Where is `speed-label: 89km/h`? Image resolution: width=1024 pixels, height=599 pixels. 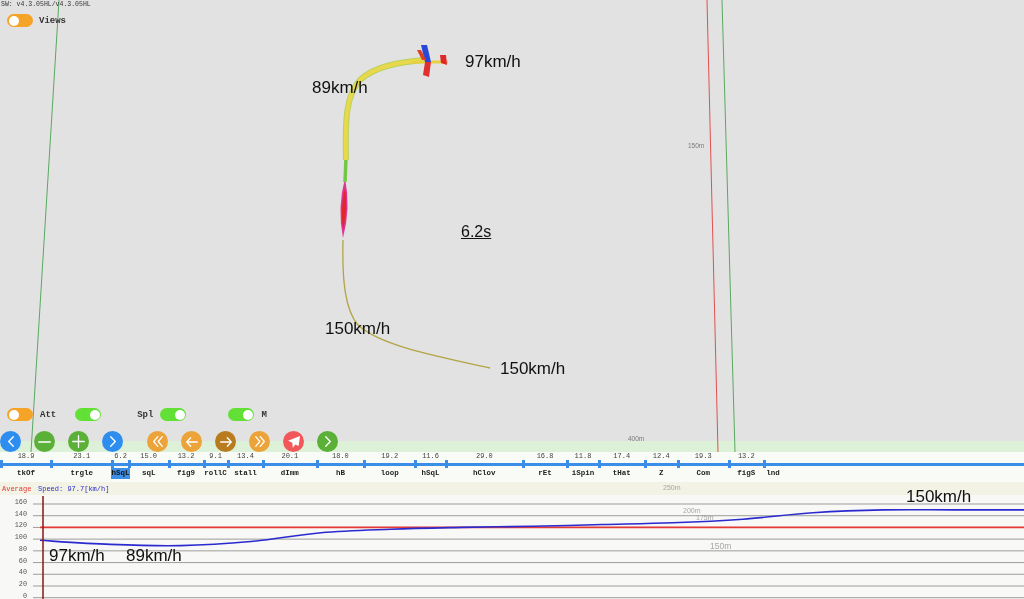
speed-label: 89km/h is located at coordinates (154, 555).